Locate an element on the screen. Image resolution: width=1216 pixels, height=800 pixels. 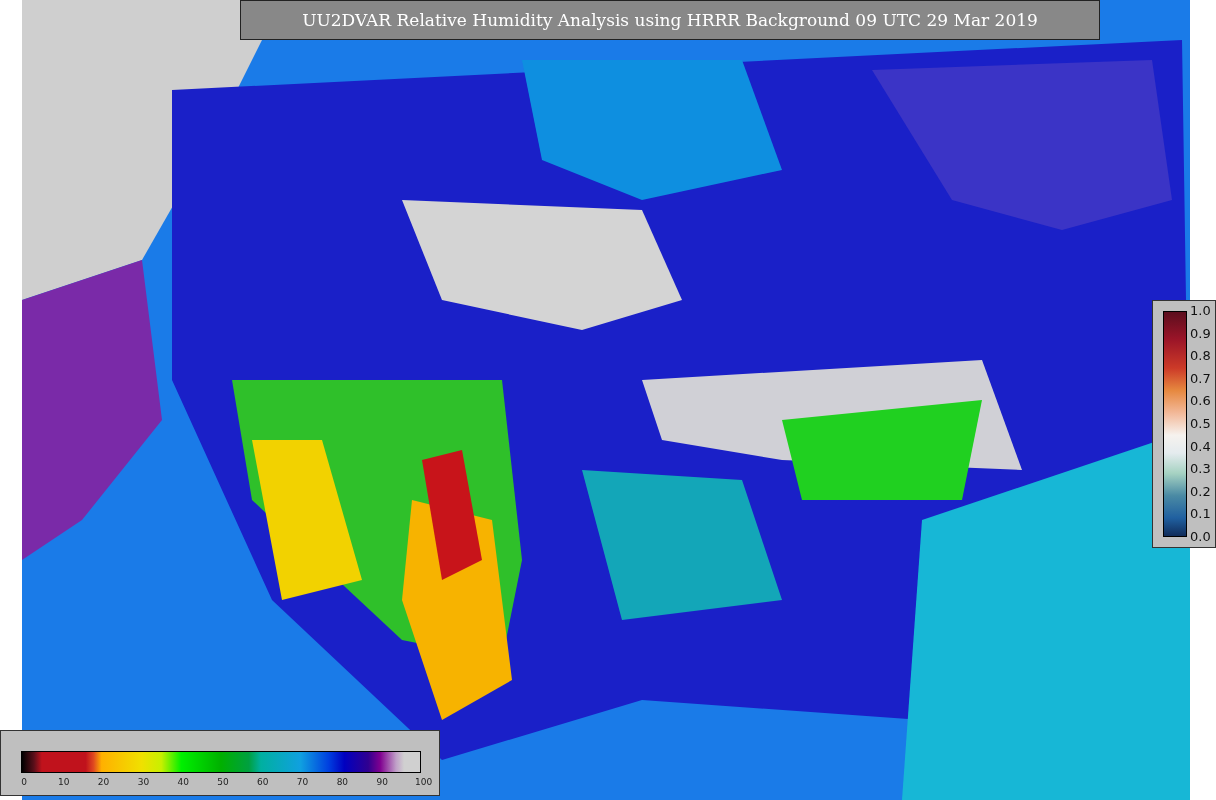
tick-label: 50 is located at coordinates (223, 782).